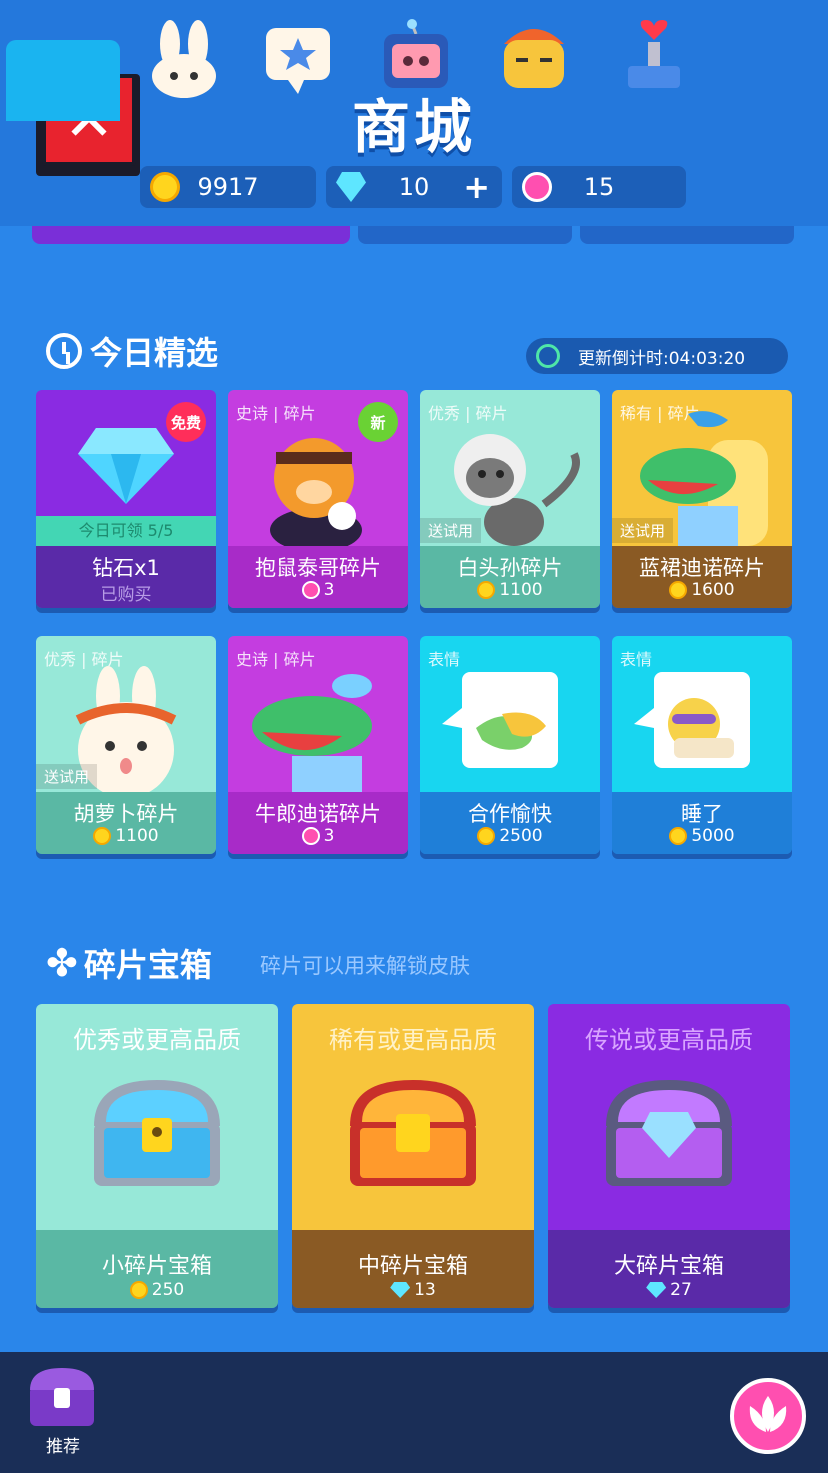 Image resolution: width=828 pixels, height=1473 pixels. What do you see at coordinates (126, 595) in the screenshot?
I see `item-status: 已购买` at bounding box center [126, 595].